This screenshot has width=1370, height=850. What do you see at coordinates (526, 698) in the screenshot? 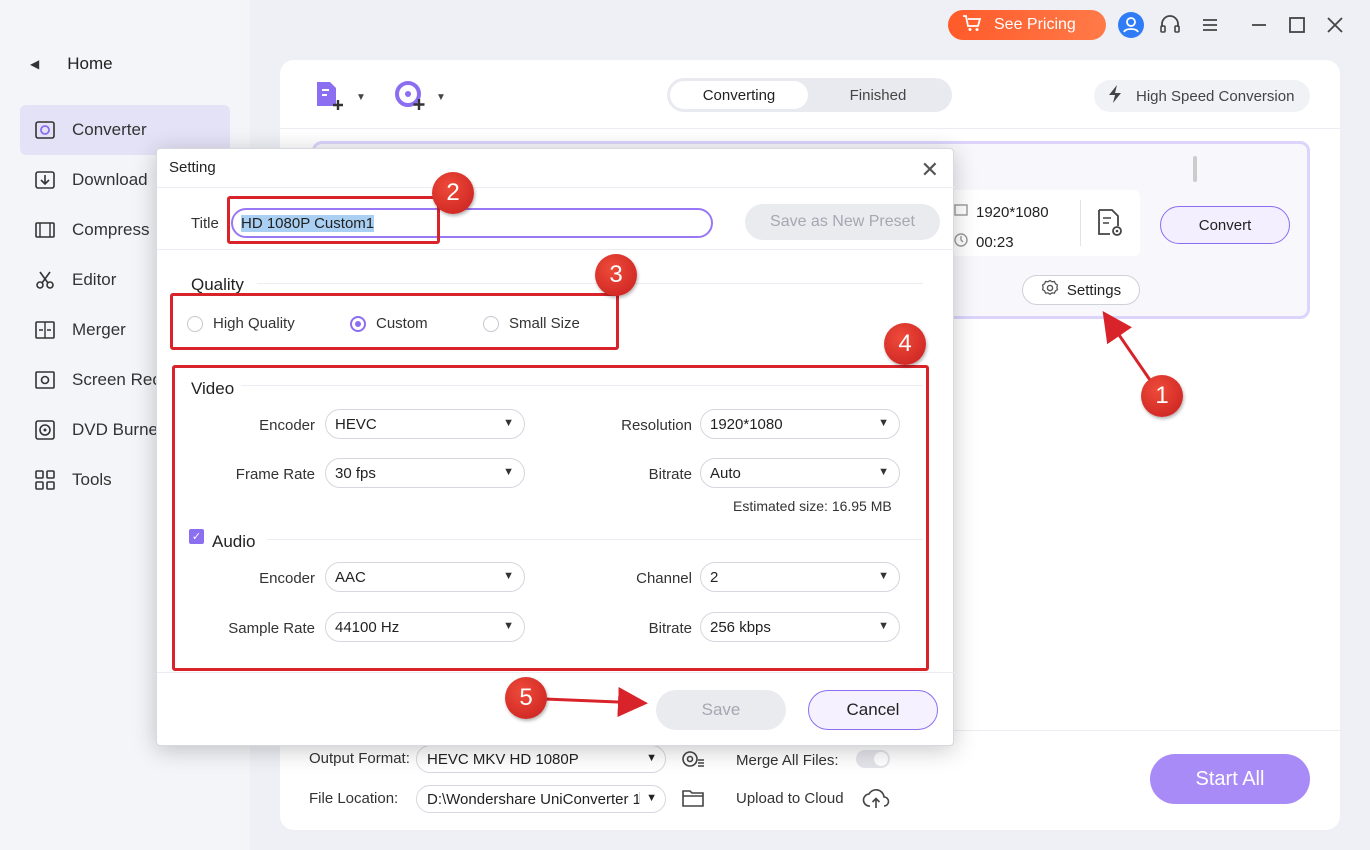
I see `annotation-badge-5: 5` at bounding box center [526, 698].